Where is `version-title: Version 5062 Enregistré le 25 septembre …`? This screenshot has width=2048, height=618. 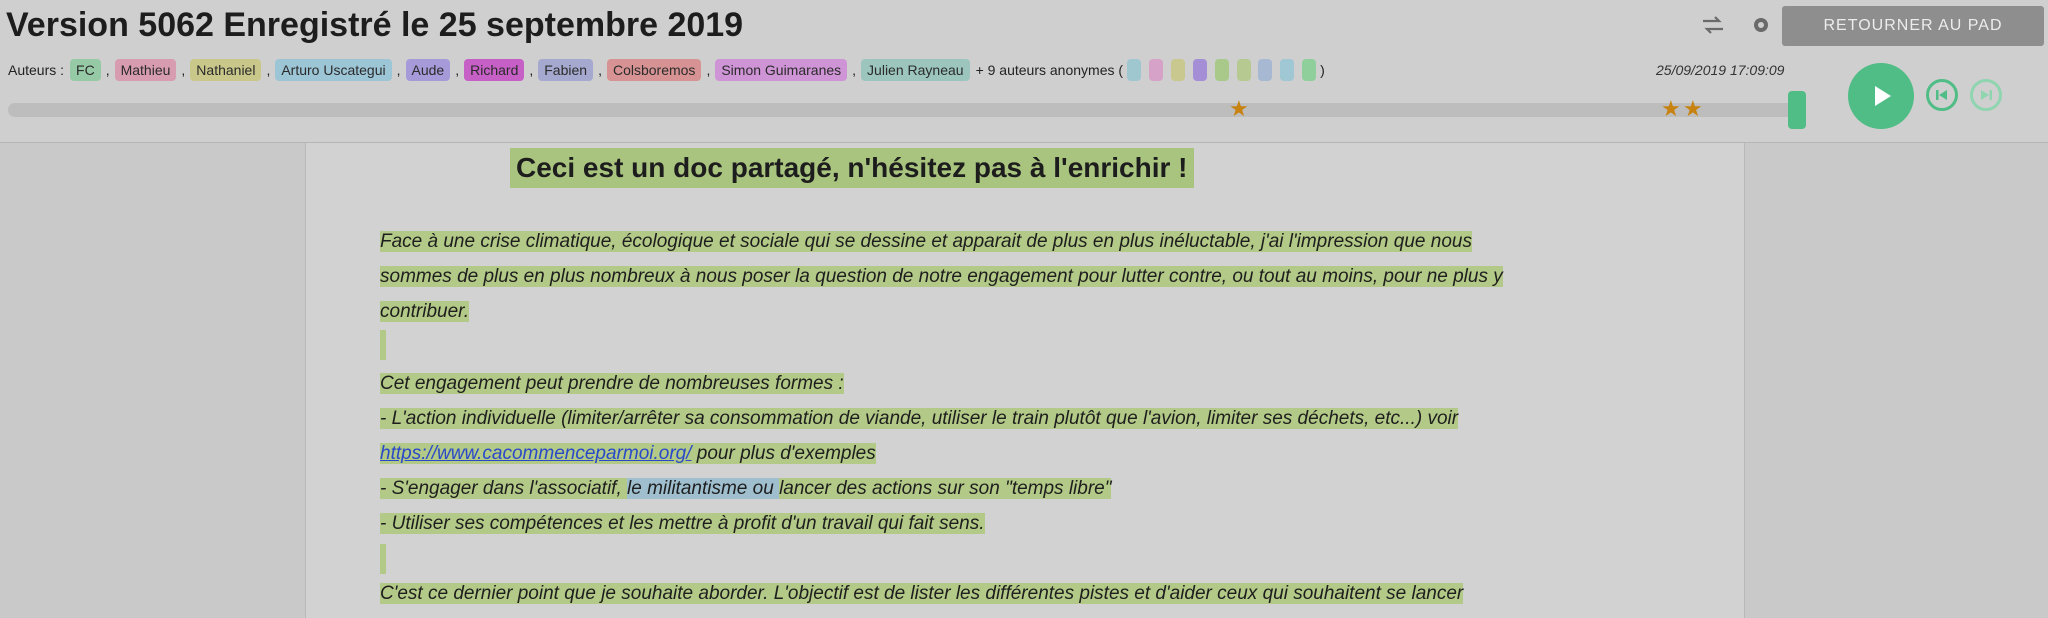
version-title: Version 5062 Enregistré le 25 septembre … is located at coordinates (375, 25).